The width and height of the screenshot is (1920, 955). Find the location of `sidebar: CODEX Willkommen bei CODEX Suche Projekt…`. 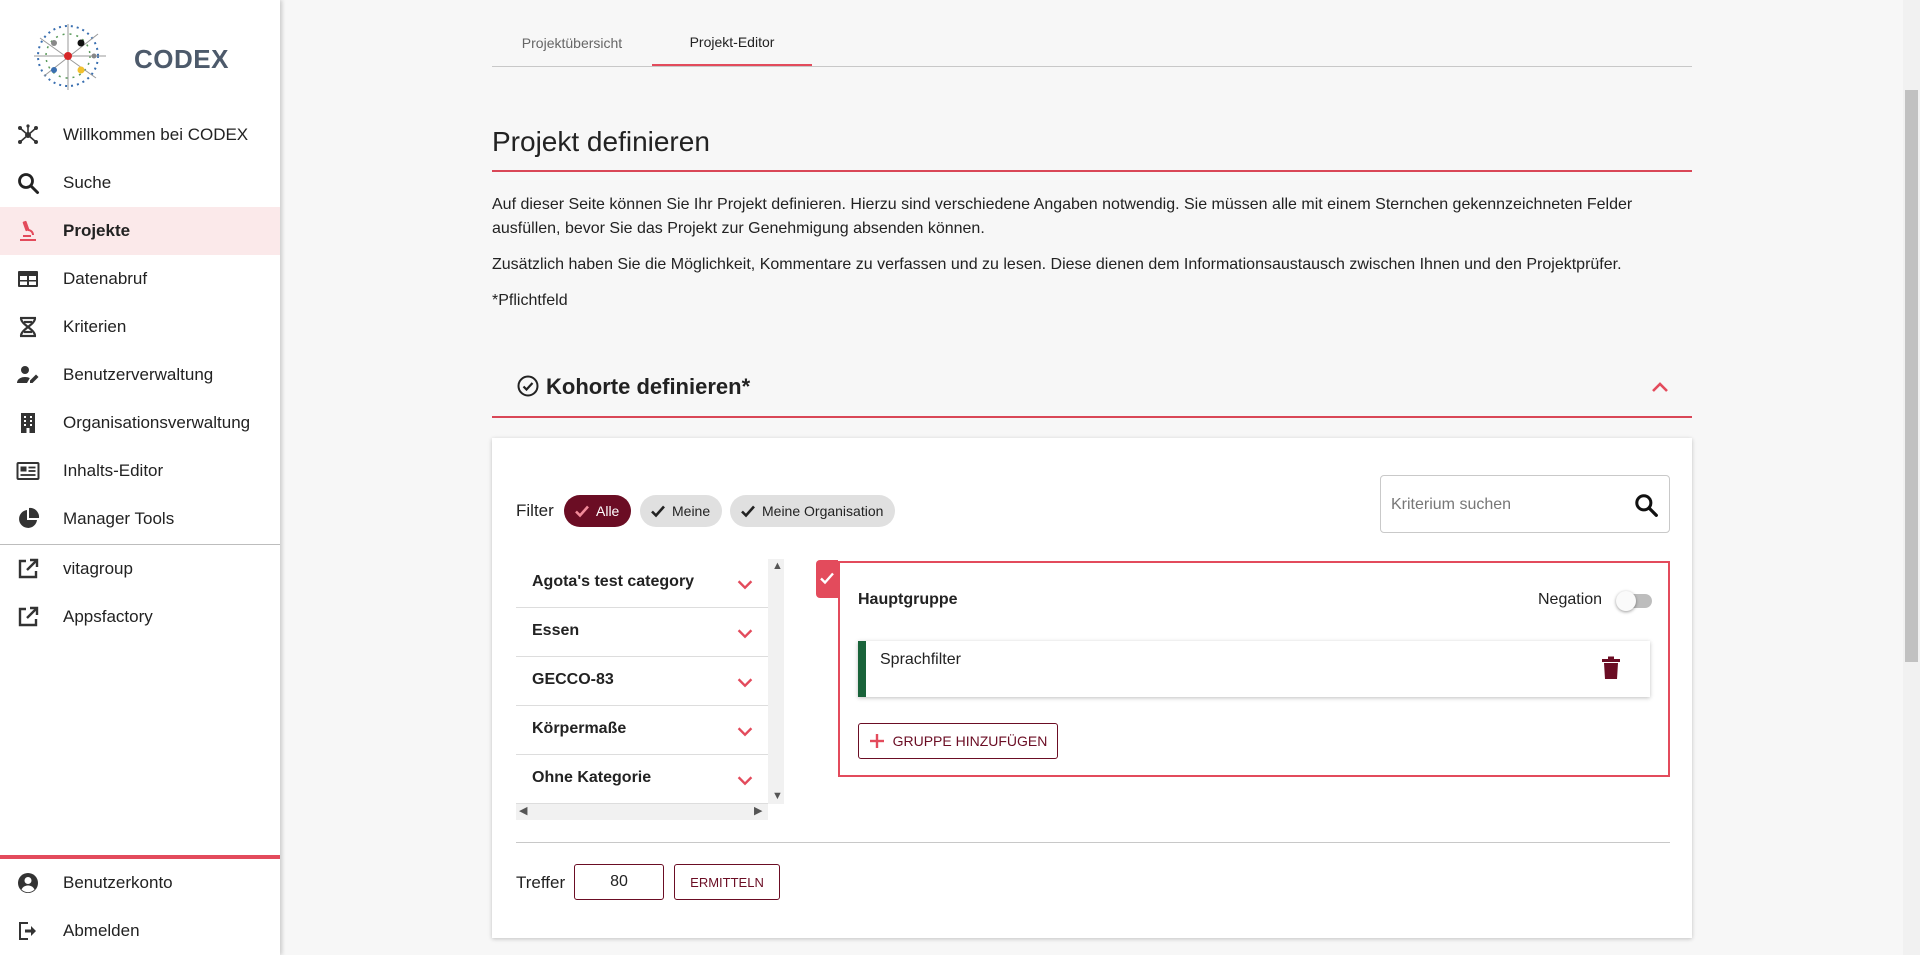

sidebar: CODEX Willkommen bei CODEX Suche Projekt… is located at coordinates (140, 477).